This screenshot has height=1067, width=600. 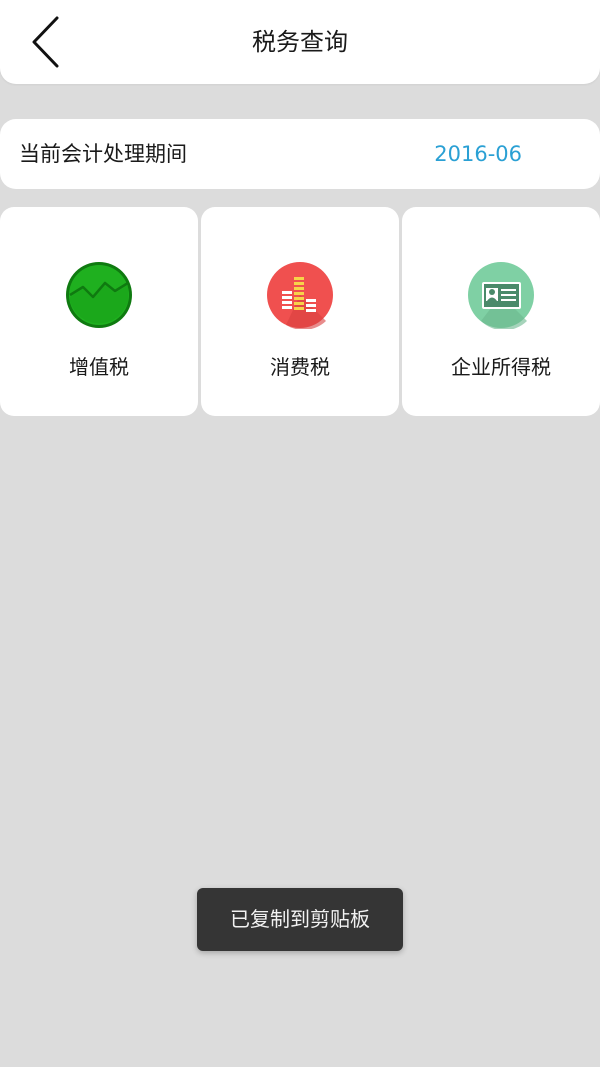 I want to click on tile-corporate-income-tax: 企业所得税, so click(x=501, y=311).